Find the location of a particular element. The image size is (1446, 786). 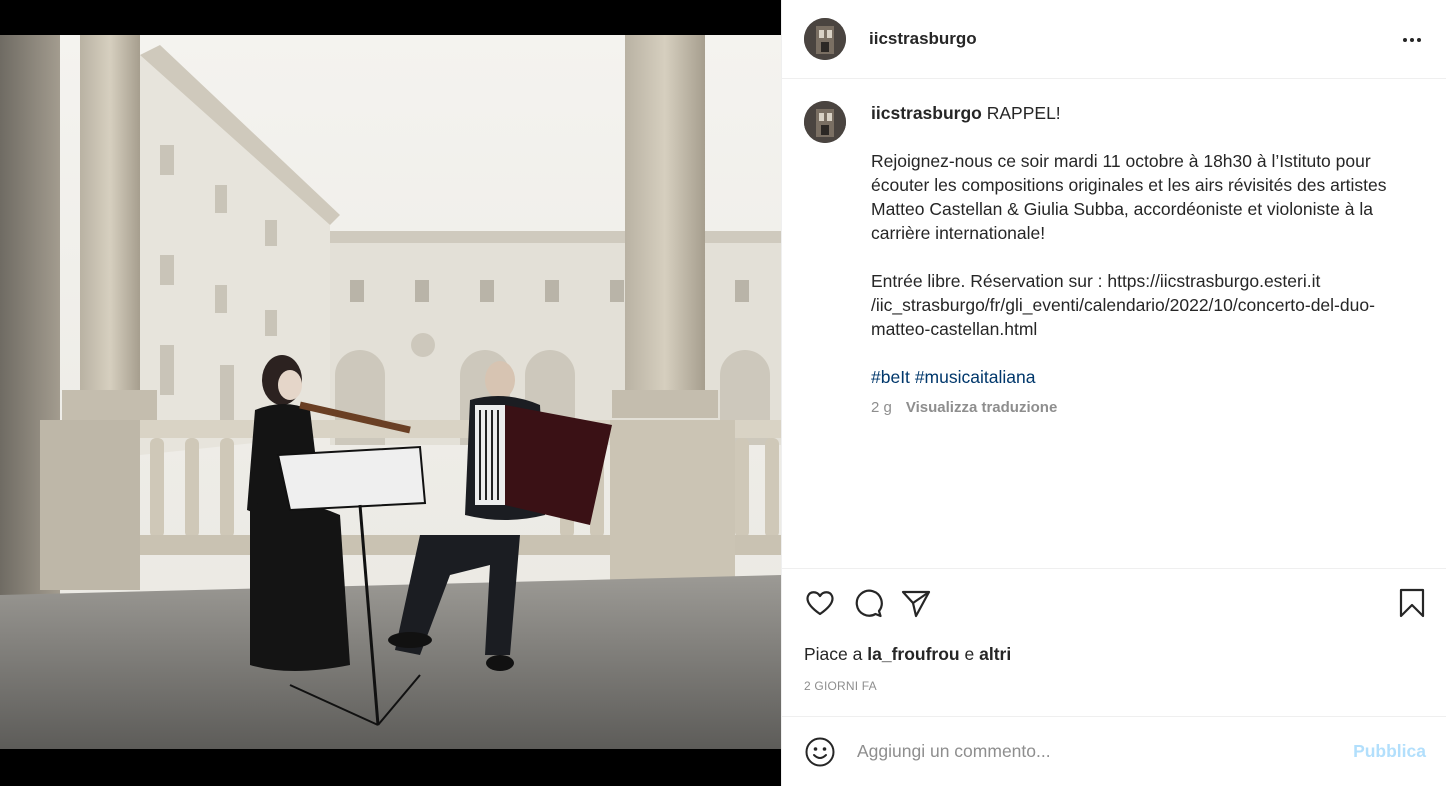

paper-plane-icon is located at coordinates (916, 603).